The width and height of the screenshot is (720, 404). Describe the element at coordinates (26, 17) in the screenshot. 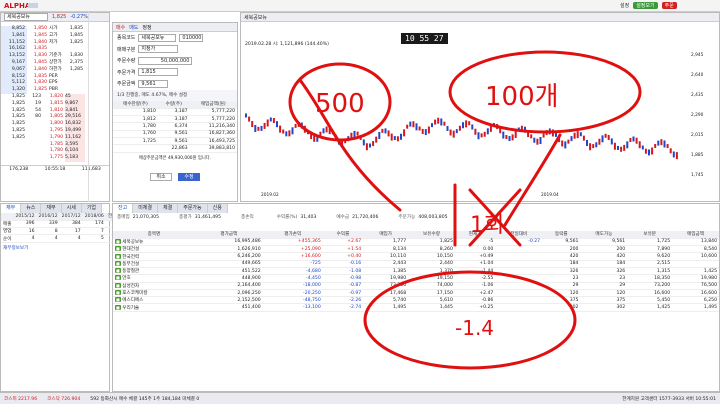

I see `stock-name-input: 세북공보뉴` at that location.